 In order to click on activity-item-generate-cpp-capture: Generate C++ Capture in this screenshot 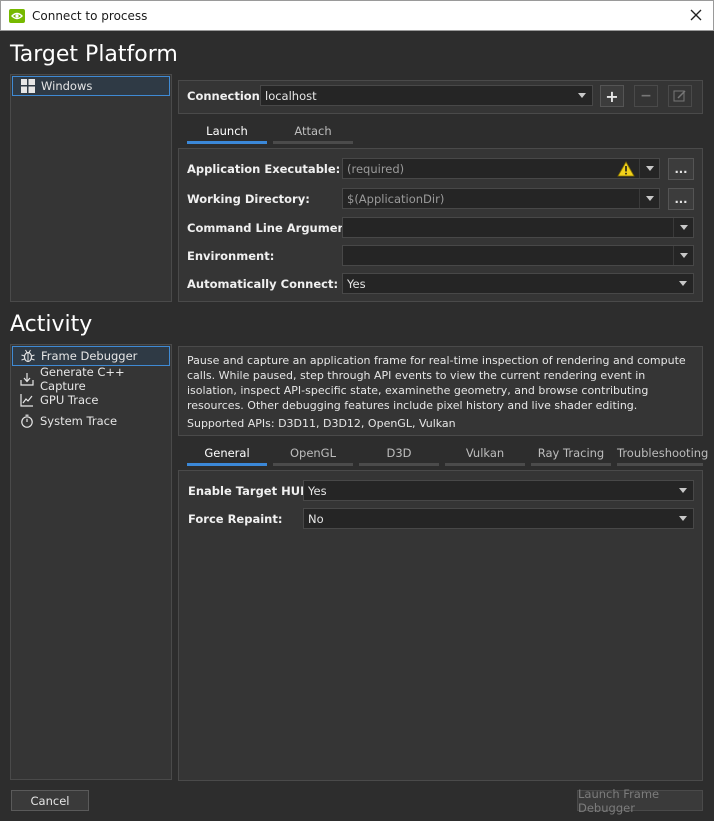, I will do `click(91, 379)`.